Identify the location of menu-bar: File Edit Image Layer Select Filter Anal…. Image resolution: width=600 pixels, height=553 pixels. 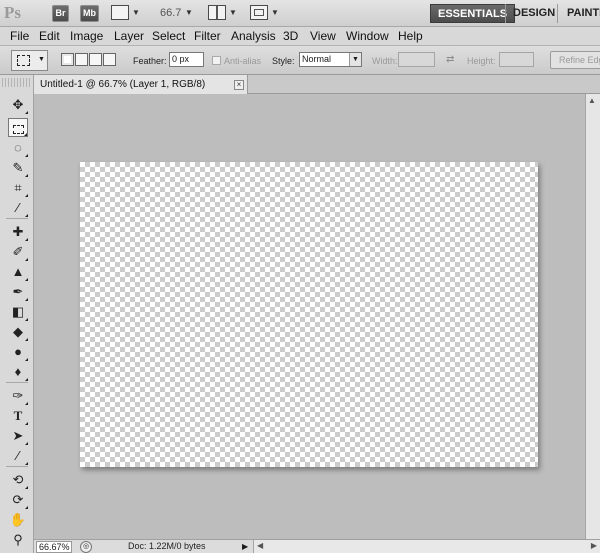
(300, 36).